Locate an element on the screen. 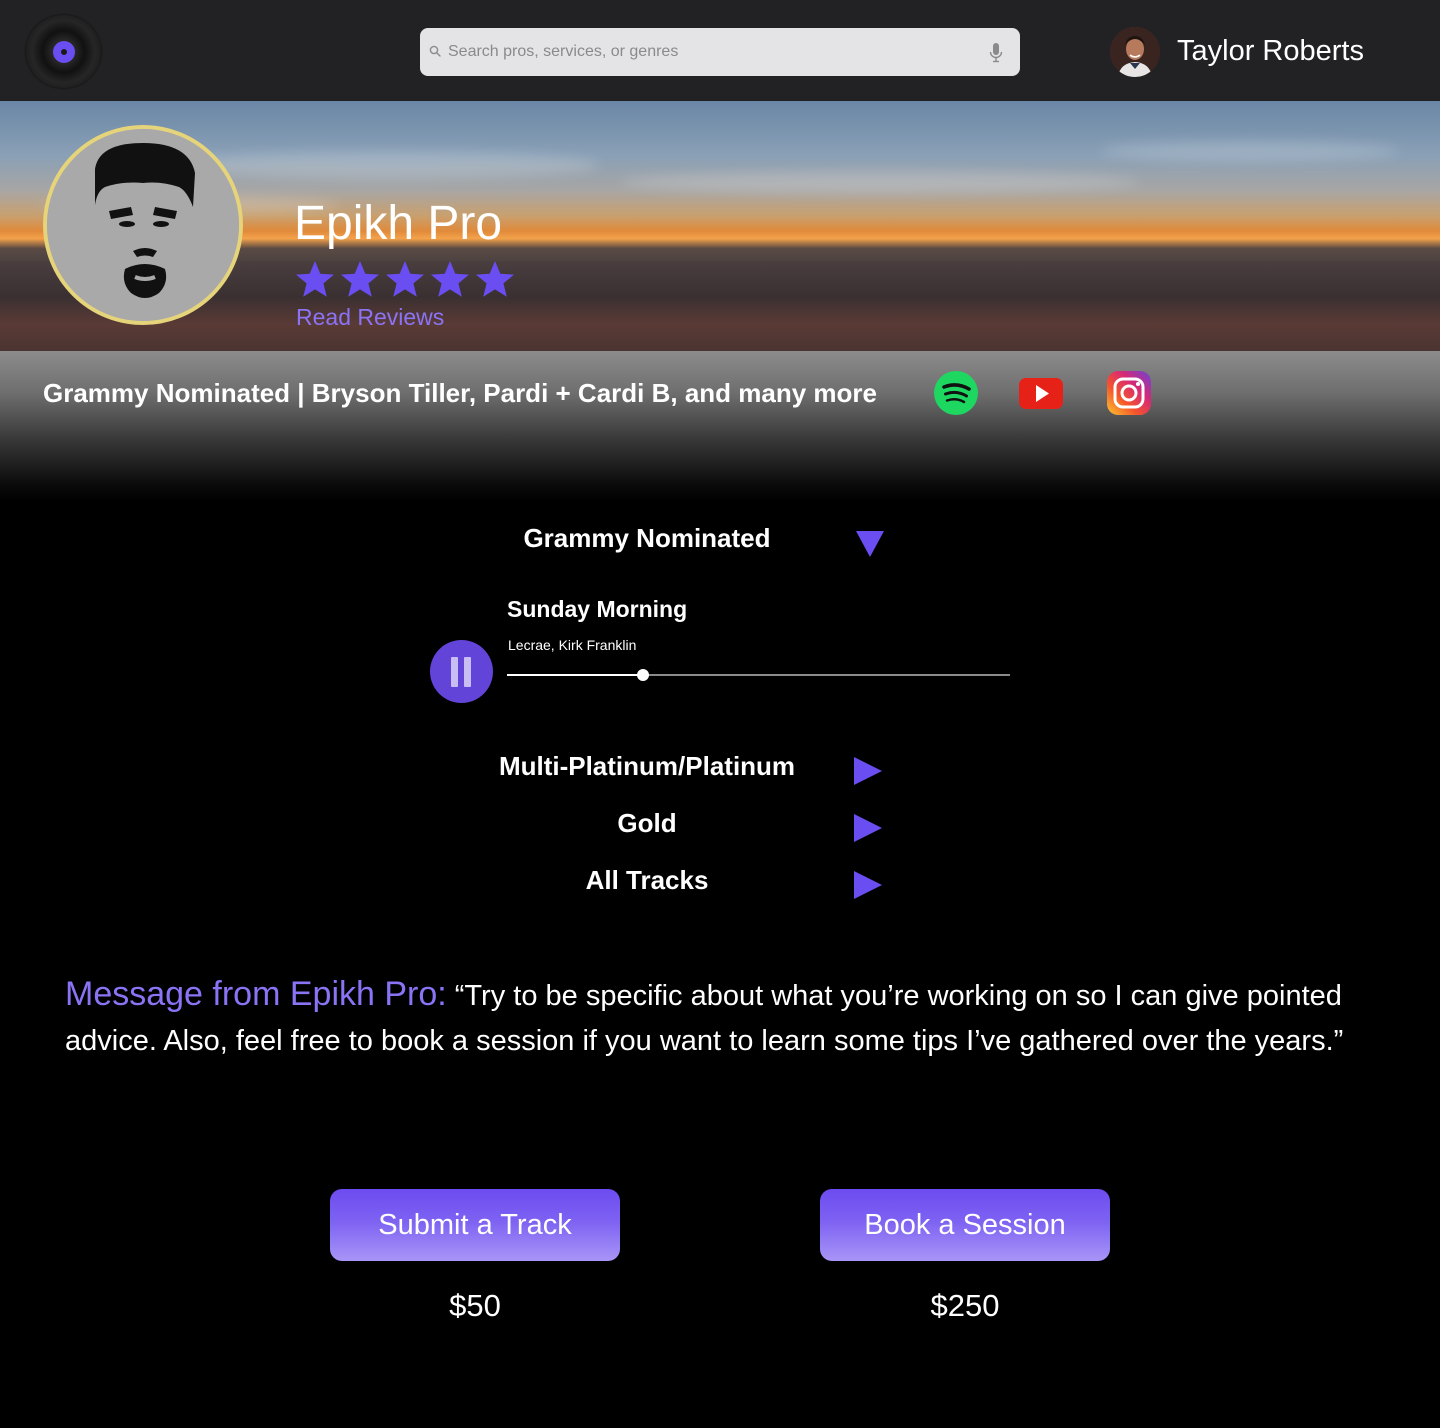  book-session-button: Book a Session is located at coordinates (965, 1225).